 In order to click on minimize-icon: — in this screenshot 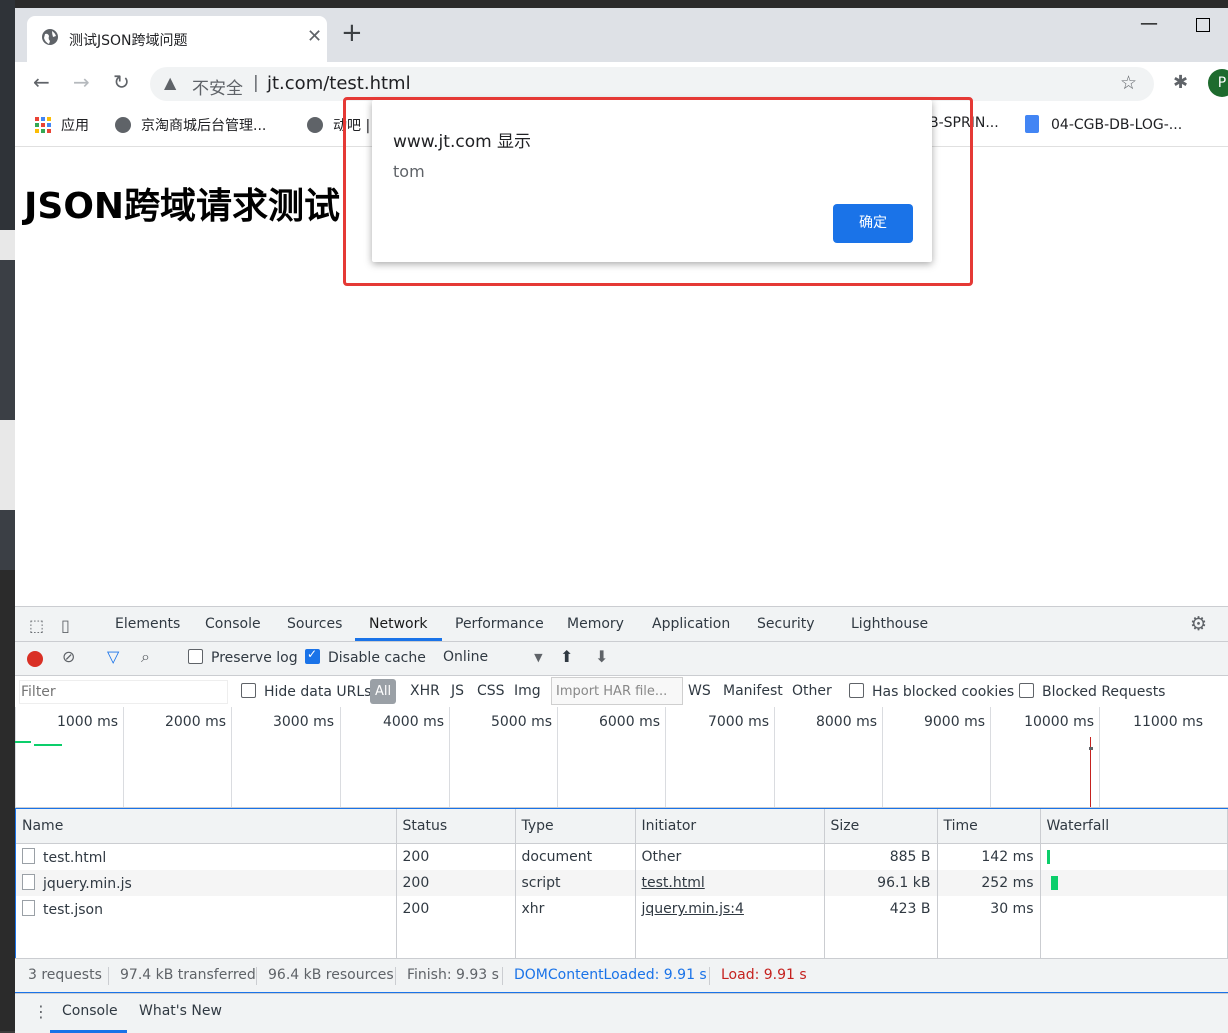, I will do `click(1149, 23)`.